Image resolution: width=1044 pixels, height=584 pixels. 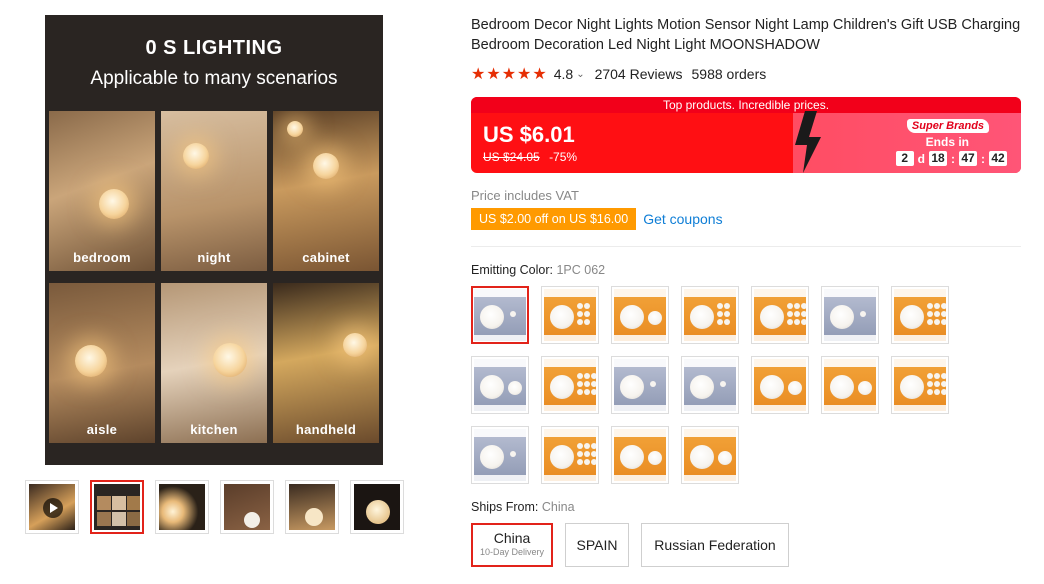 I want to click on super-brands-badge: Super Brands, so click(x=948, y=126).